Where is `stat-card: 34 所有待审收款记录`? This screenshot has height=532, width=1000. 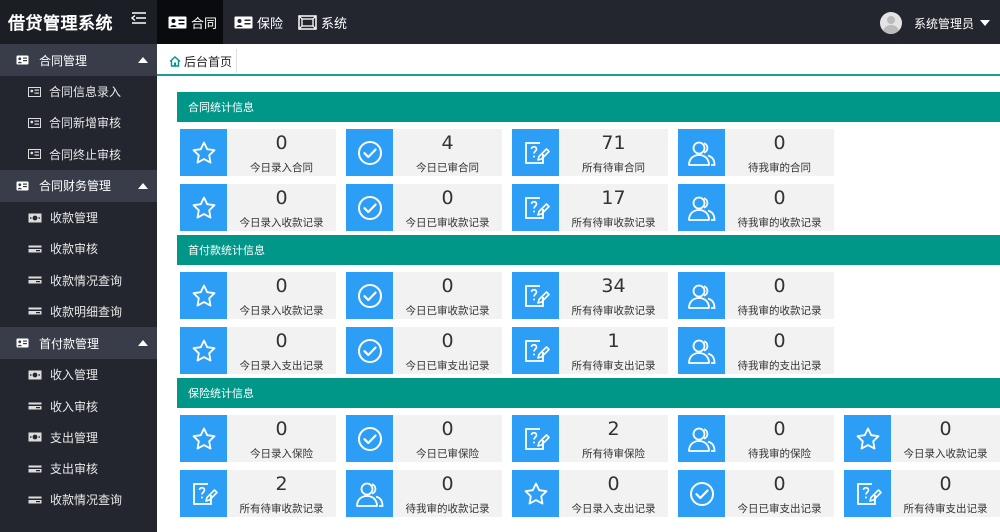
stat-card: 34 所有待审收款记录 is located at coordinates (590, 295).